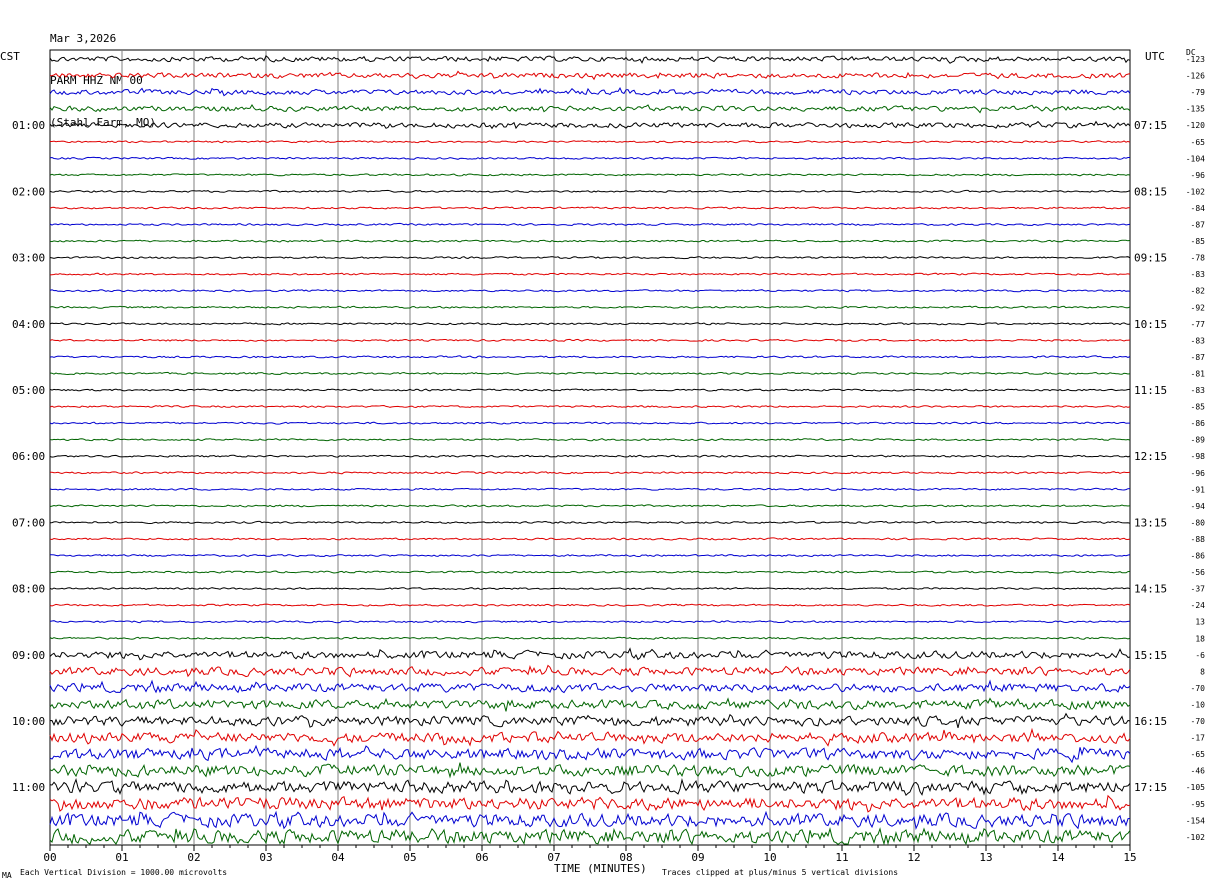  I want to click on dc-offset-label: -78, so click(1198, 258).